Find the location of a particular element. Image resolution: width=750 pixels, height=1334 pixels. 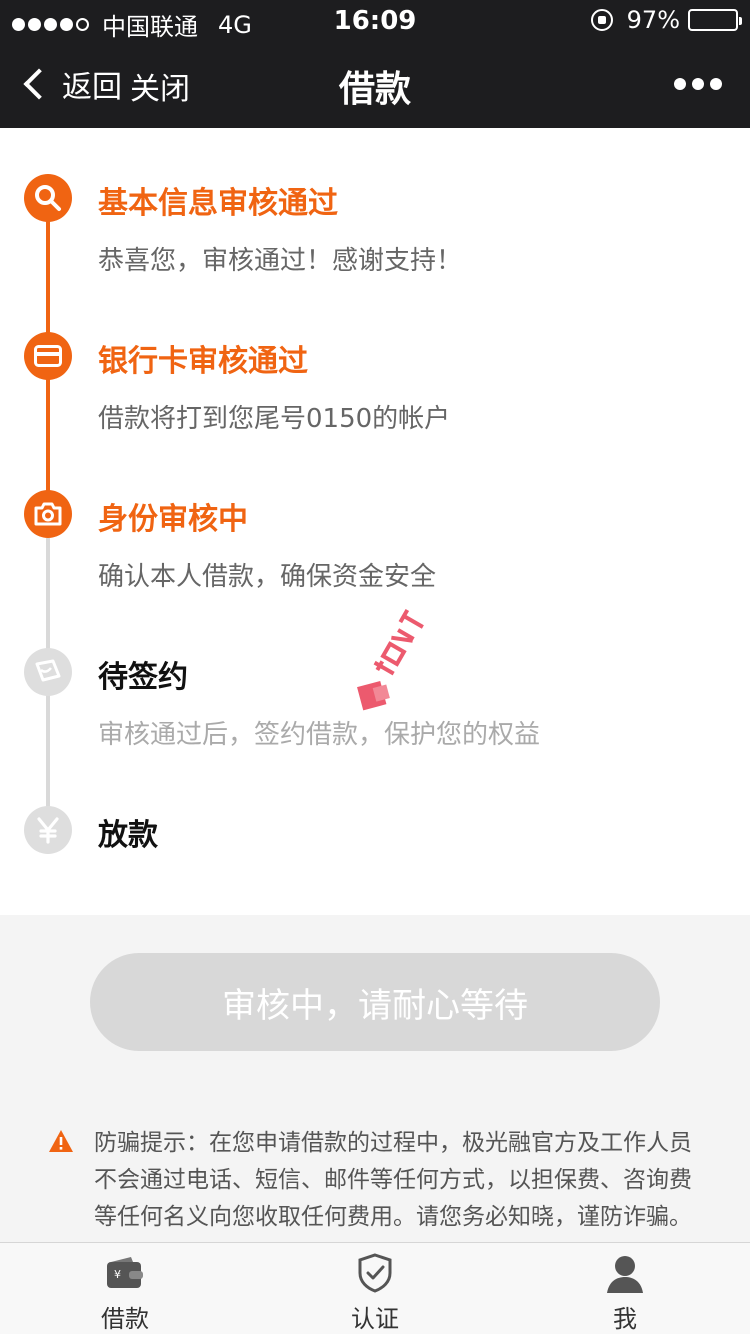

tab-loan: ¥ 借款 is located at coordinates (125, 1288).